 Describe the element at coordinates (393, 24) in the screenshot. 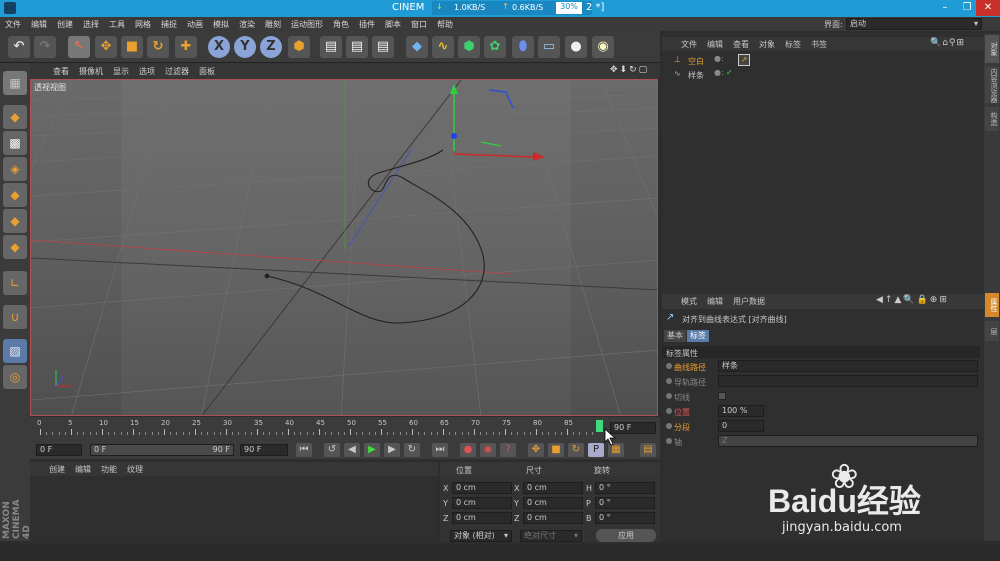

I see `menu-item: 脚本` at that location.